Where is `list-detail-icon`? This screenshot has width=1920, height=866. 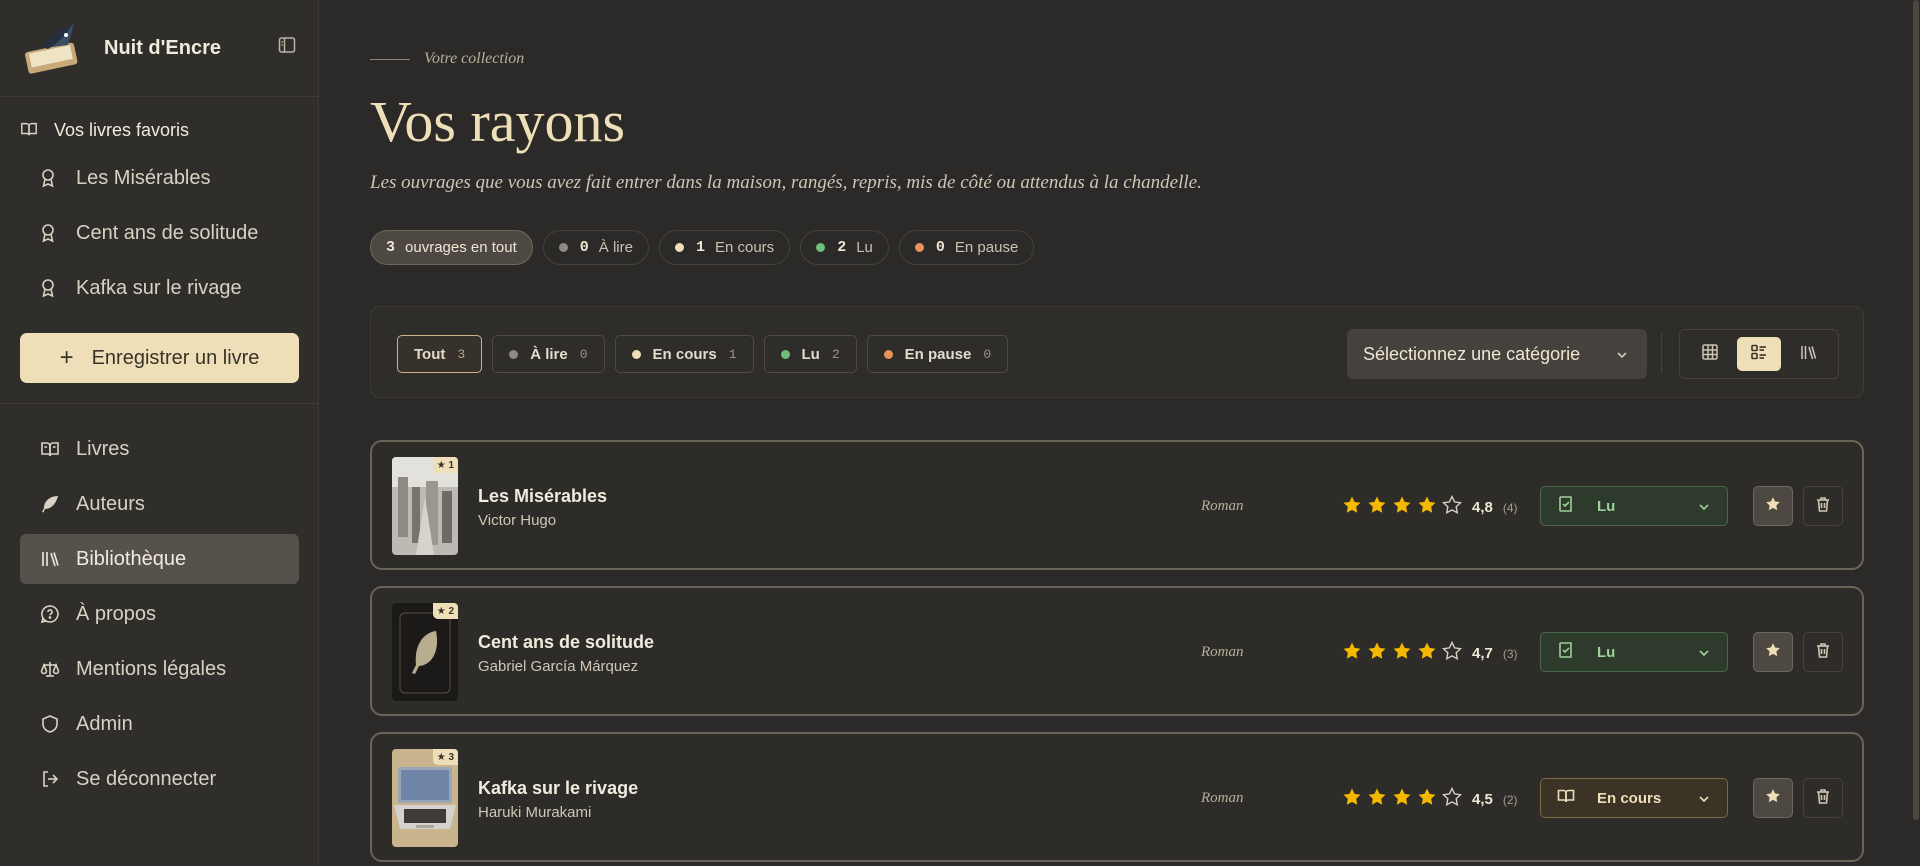
list-detail-icon is located at coordinates (1759, 354).